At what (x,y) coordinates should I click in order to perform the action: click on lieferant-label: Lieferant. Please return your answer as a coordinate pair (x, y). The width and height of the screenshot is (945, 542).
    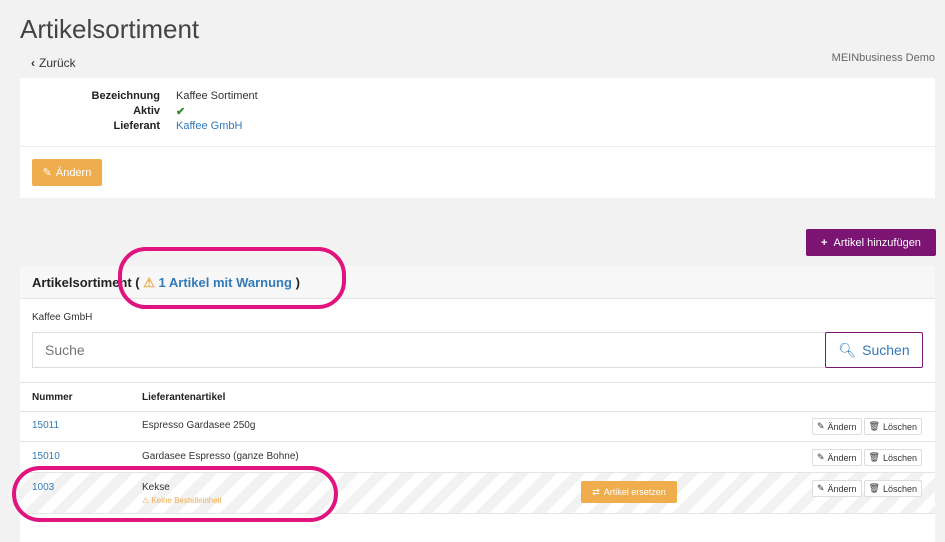
    Looking at the image, I should click on (136, 126).